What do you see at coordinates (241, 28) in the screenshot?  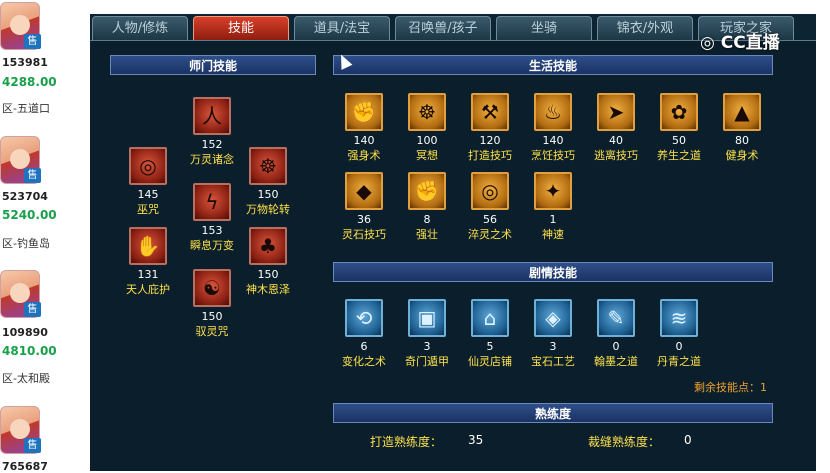 I see `tab-skills: 技能` at bounding box center [241, 28].